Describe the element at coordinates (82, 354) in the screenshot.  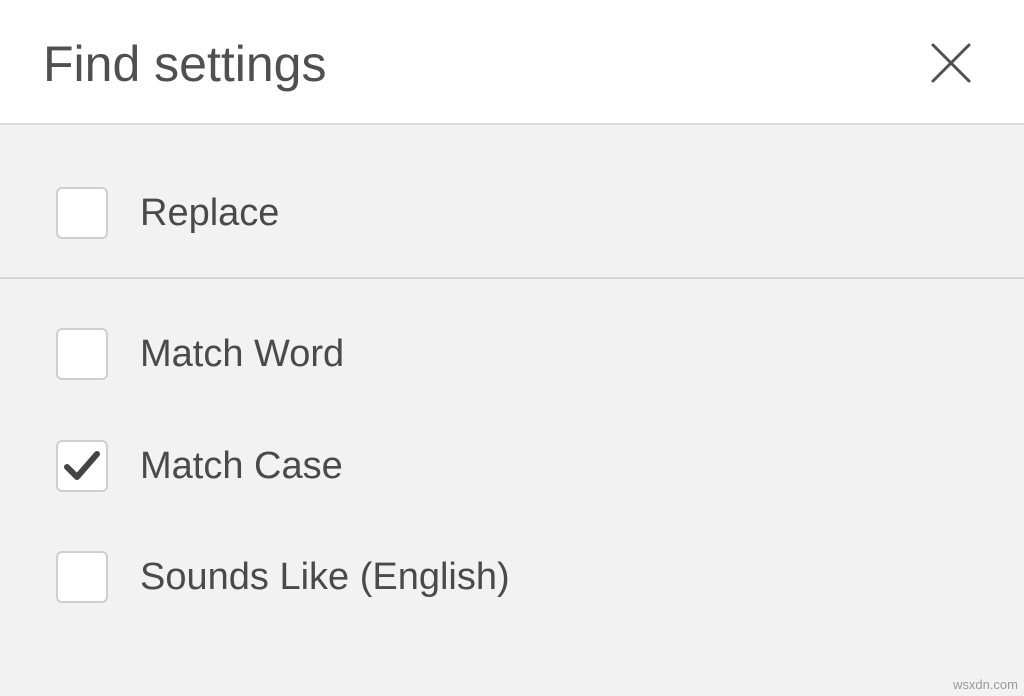
I see `match-word-checkbox` at that location.